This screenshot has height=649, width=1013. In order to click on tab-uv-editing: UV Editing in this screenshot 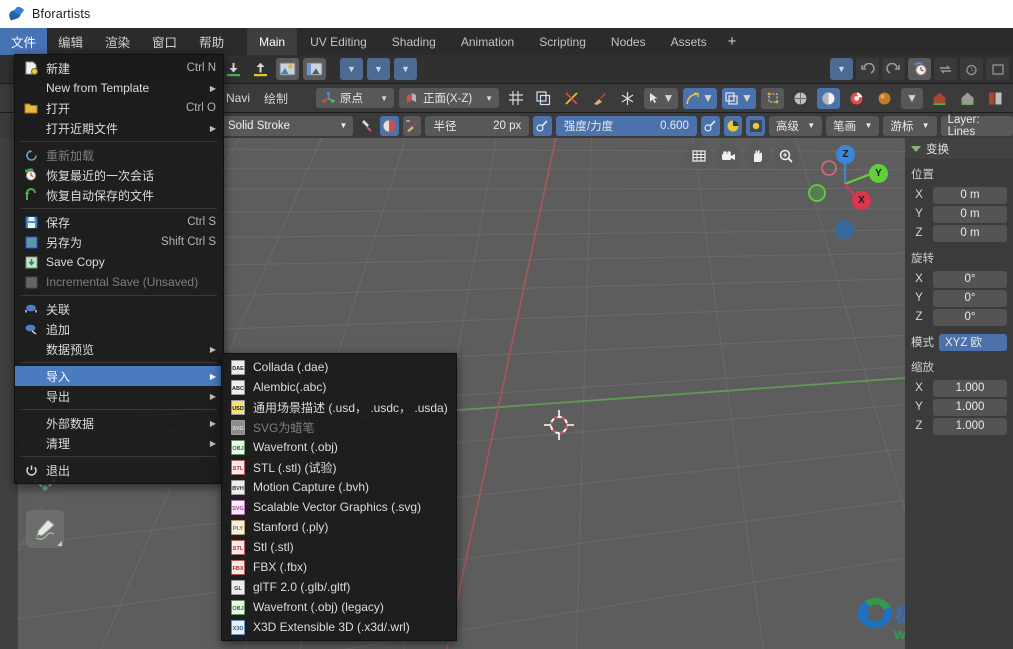, I will do `click(338, 41)`.